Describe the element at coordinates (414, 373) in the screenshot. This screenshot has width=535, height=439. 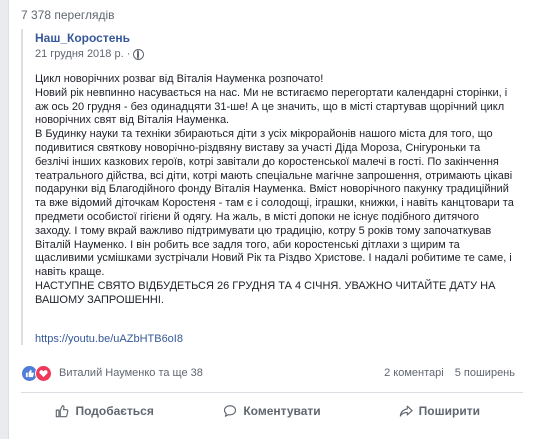
I see `comment-count: 2 коментарі` at that location.